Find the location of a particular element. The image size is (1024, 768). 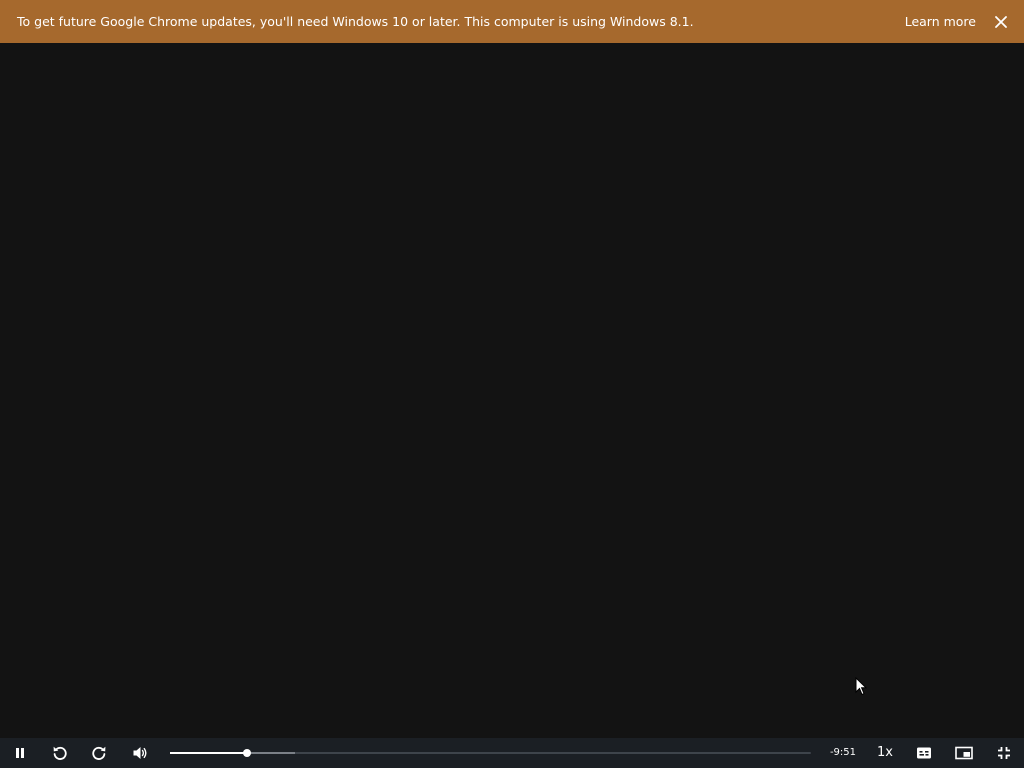

exit-fullscreen-button is located at coordinates (1004, 753).